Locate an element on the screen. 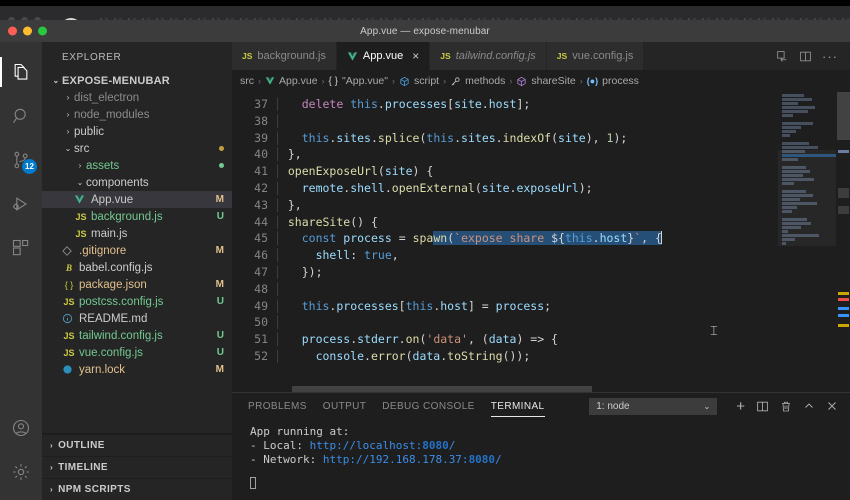  search-icon is located at coordinates (21, 116).